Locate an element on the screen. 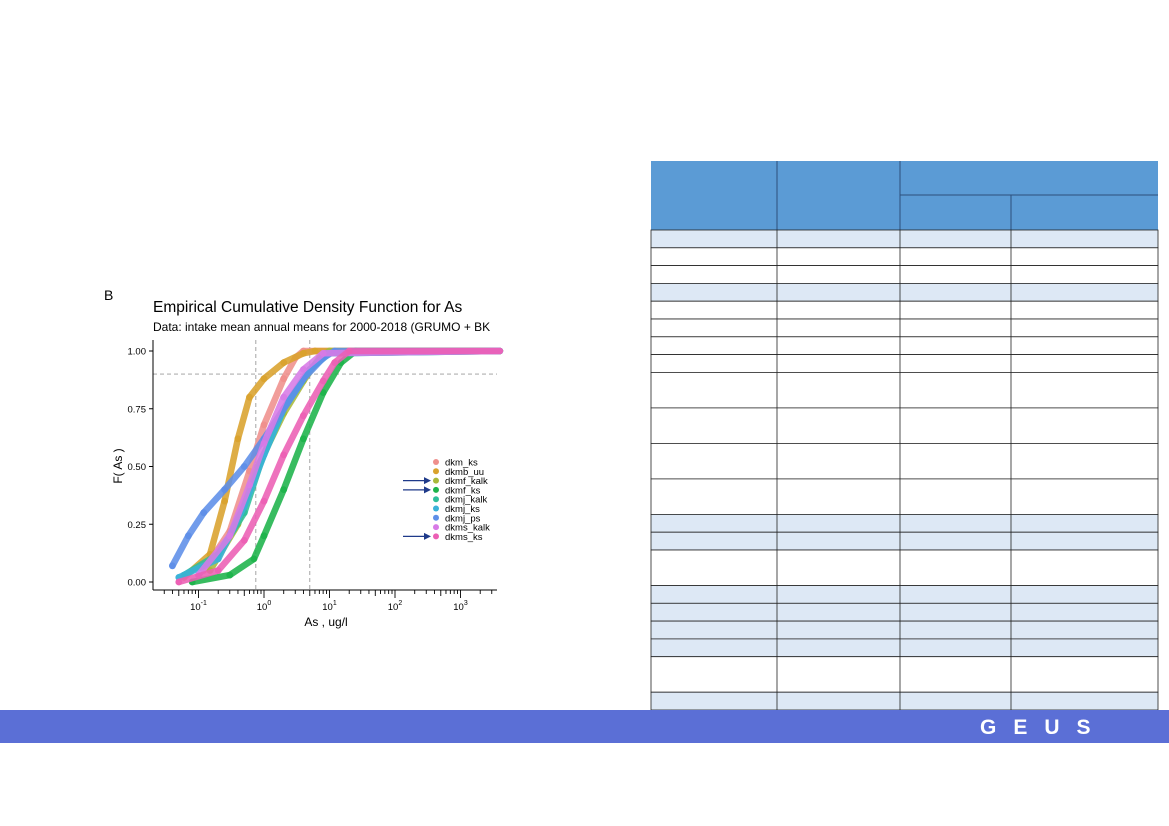 This screenshot has width=1169, height=826. y-tick-label-0.25: 0.25 is located at coordinates (137, 525).